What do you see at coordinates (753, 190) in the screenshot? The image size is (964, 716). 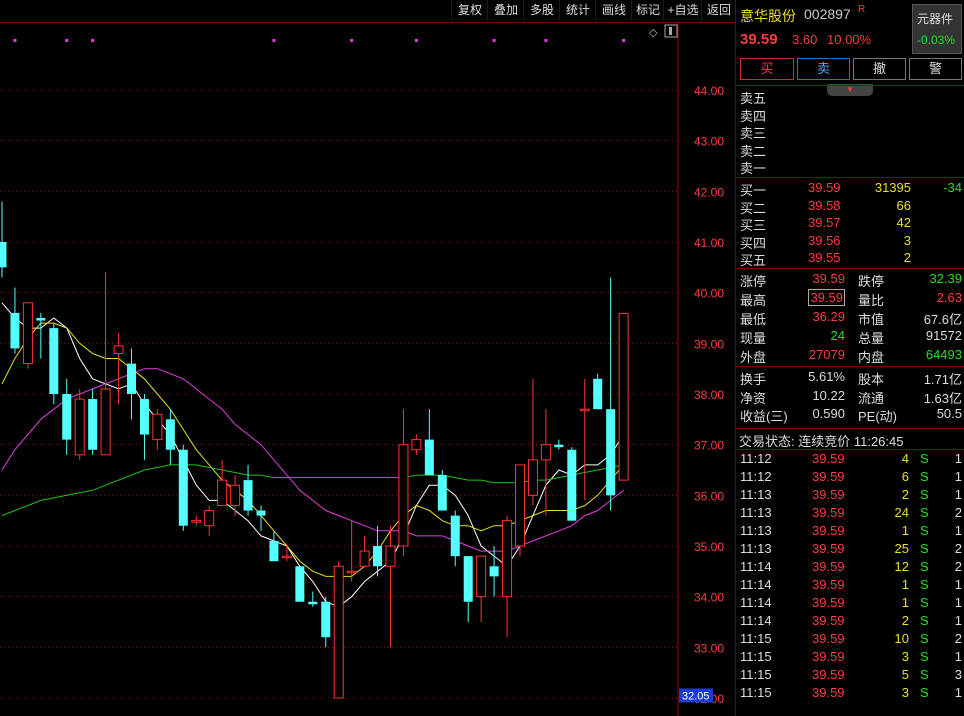 I see `buy-level-label: 买一` at bounding box center [753, 190].